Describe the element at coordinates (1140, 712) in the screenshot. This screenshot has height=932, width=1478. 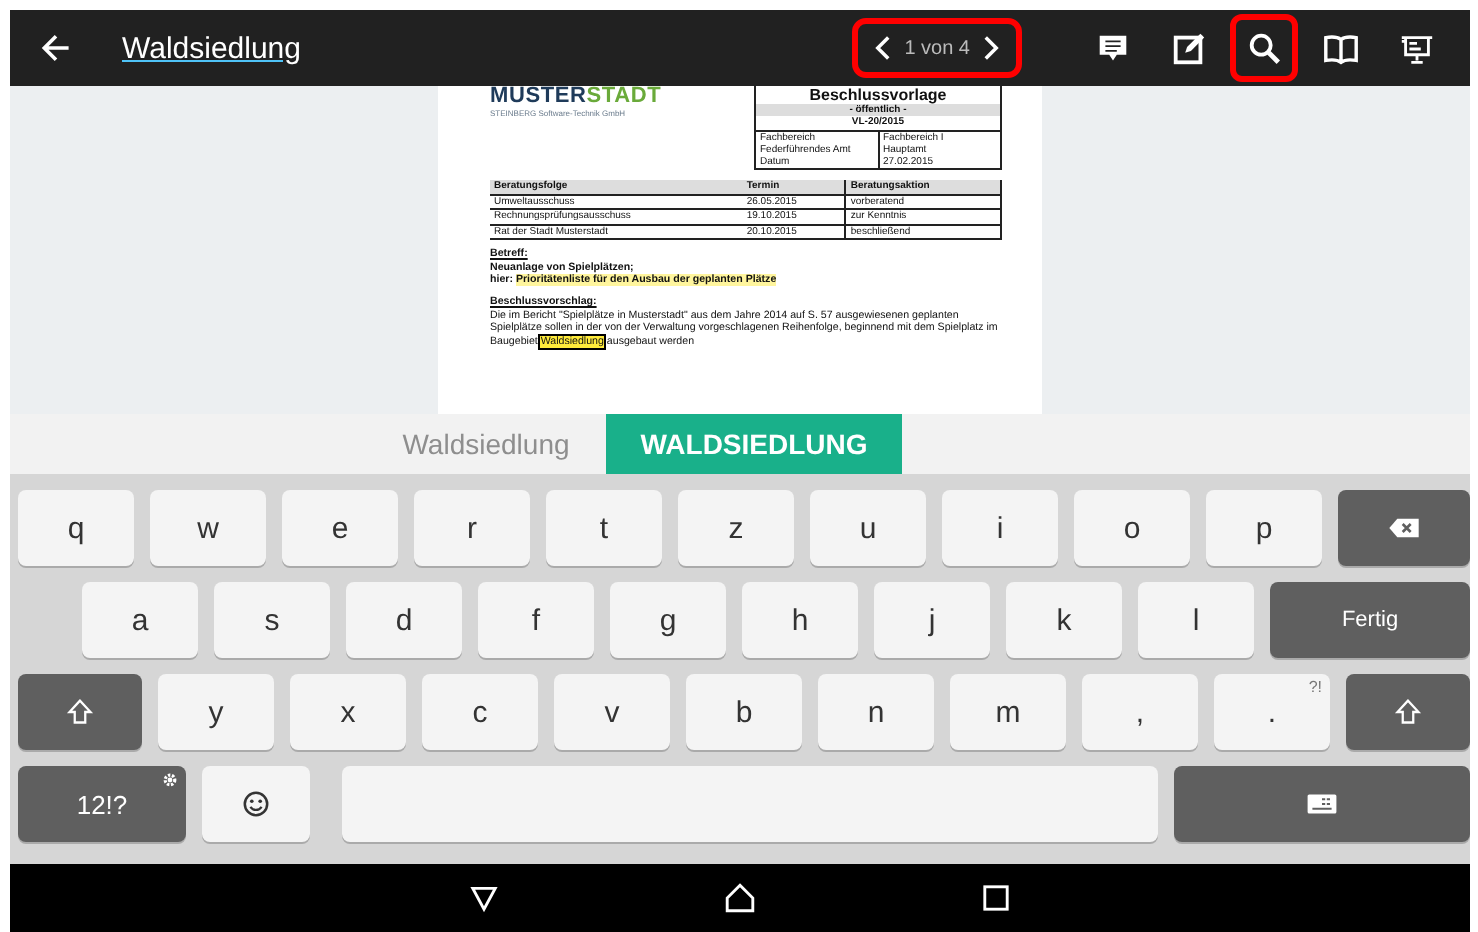
I see `letter-key: ,` at that location.